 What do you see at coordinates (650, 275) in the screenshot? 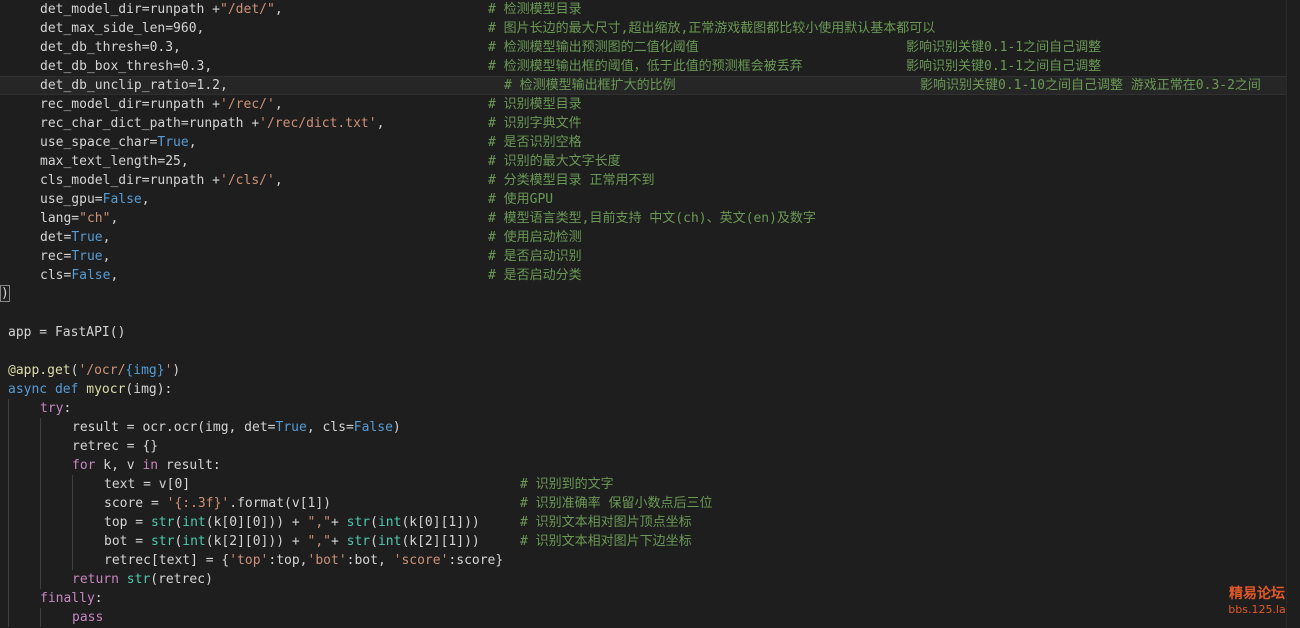
I see `code-line: cls=False, # 是否启动分类` at bounding box center [650, 275].